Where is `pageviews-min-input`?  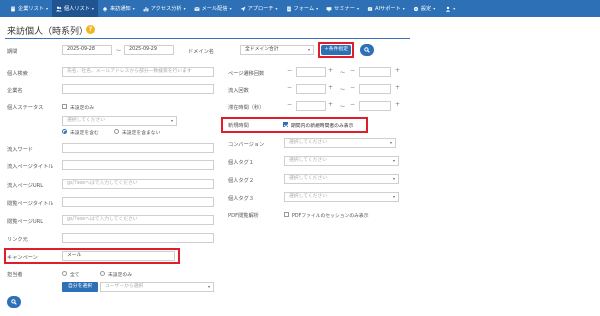
pageviews-min-input is located at coordinates (311, 72).